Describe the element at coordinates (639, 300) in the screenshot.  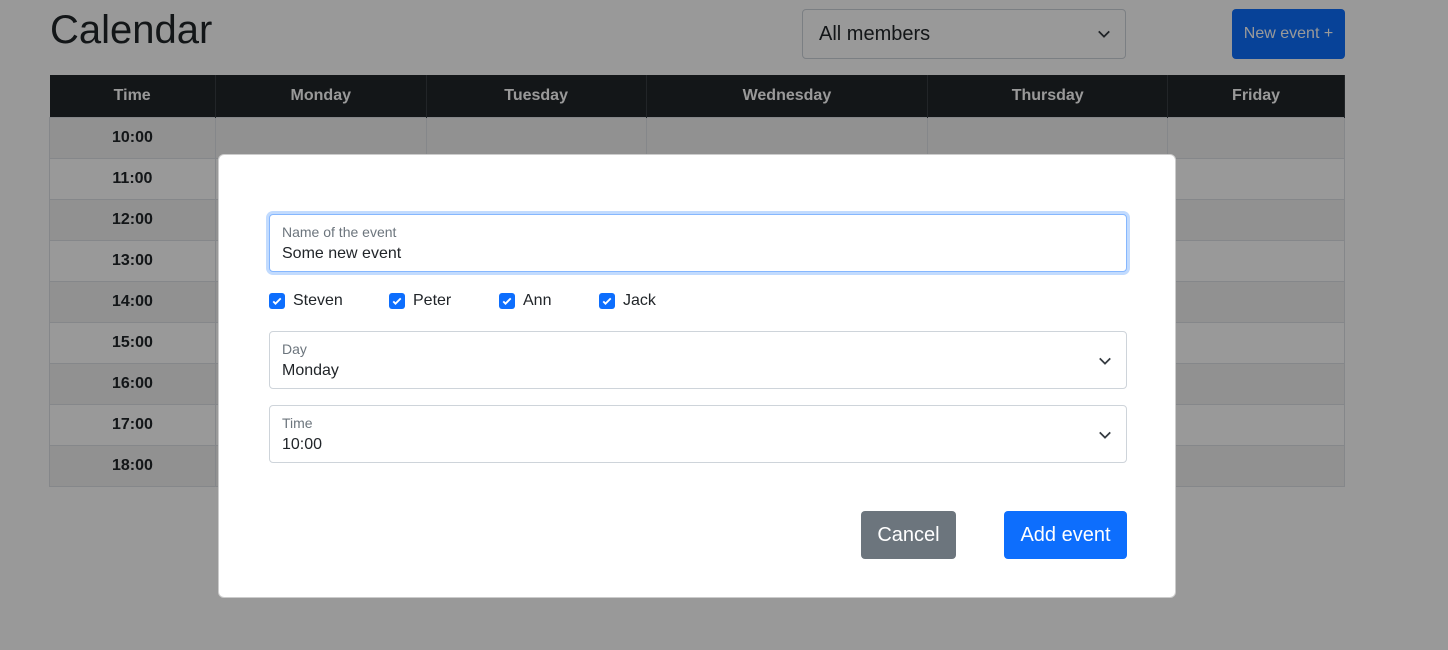
I see `member-label: Jack` at that location.